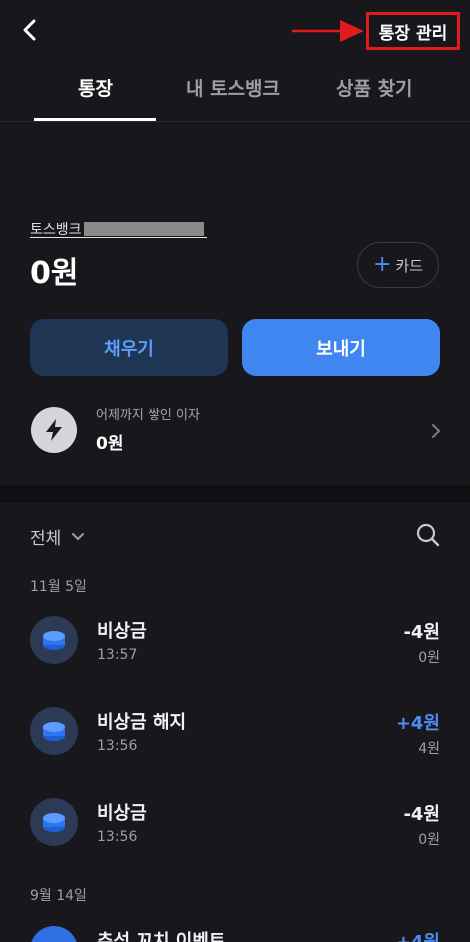 This screenshot has height=942, width=470. Describe the element at coordinates (341, 347) in the screenshot. I see `send-button: 보내기` at that location.